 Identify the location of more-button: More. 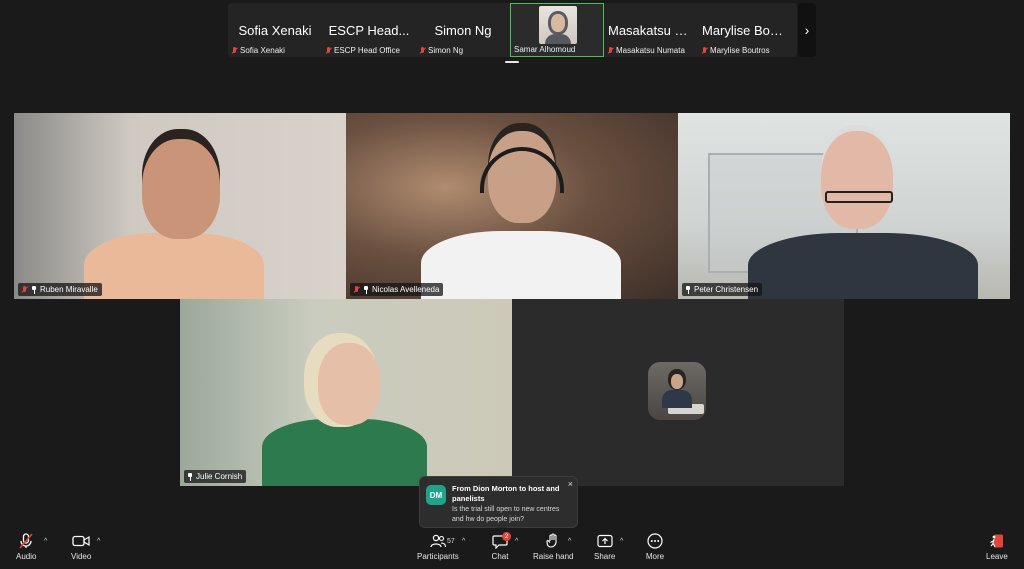
(655, 547).